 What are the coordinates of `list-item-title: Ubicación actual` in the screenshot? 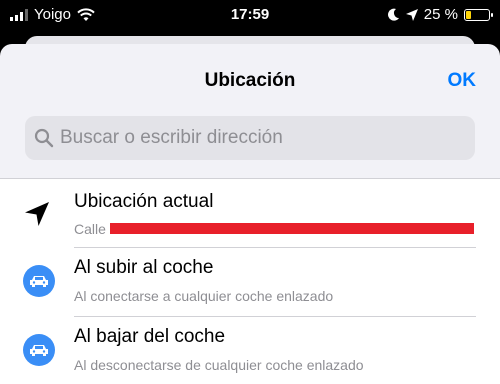 It's located at (144, 201).